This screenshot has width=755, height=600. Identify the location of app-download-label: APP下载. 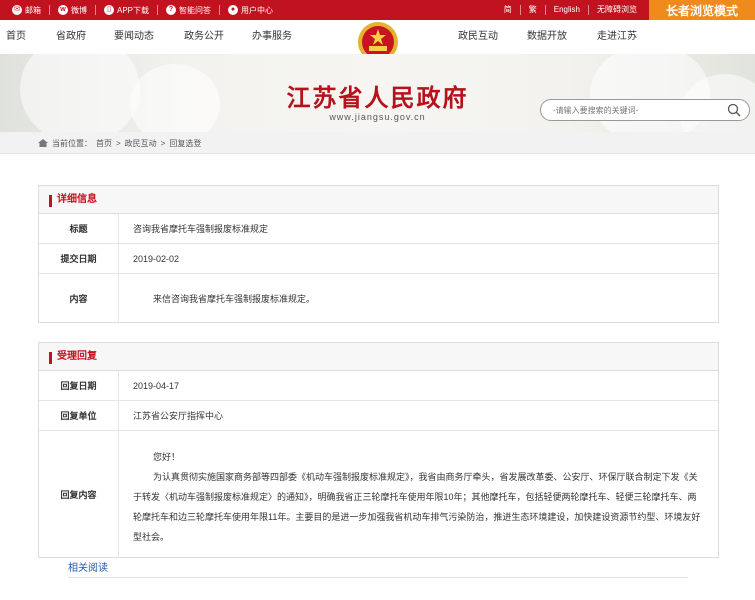
(133, 10).